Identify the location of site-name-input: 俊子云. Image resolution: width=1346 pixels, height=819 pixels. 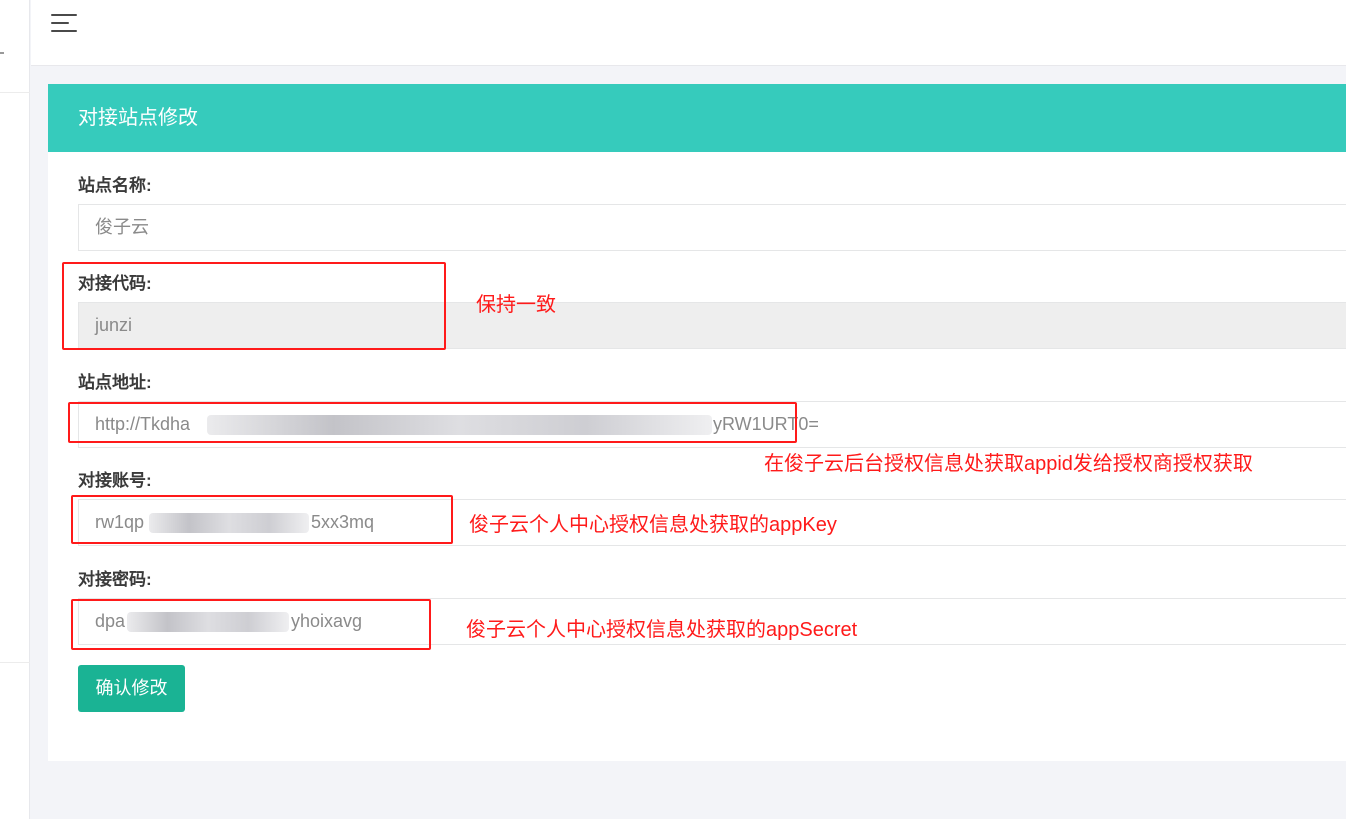
(712, 227).